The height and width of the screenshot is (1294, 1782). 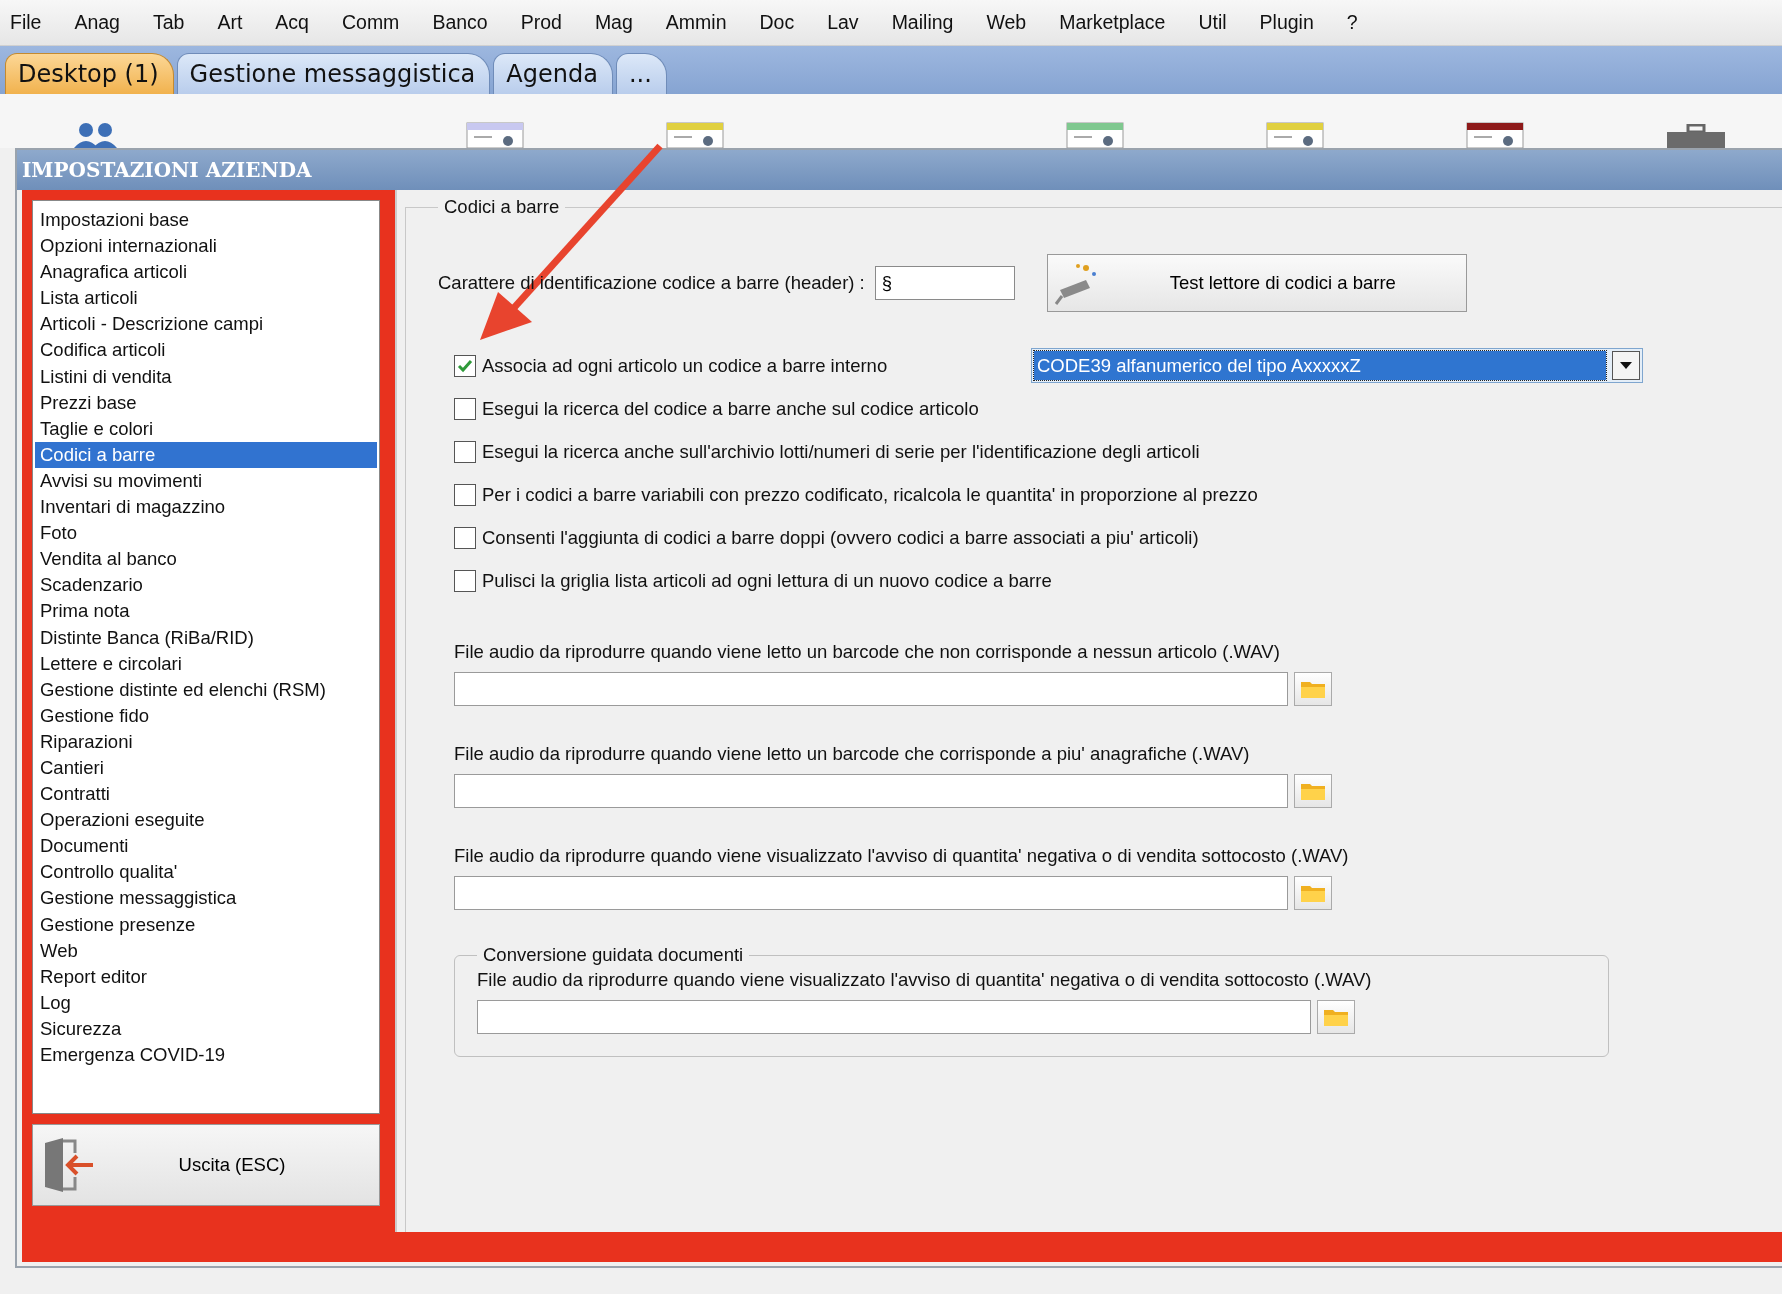 I want to click on sidebar-item: Codifica articoli, so click(x=206, y=350).